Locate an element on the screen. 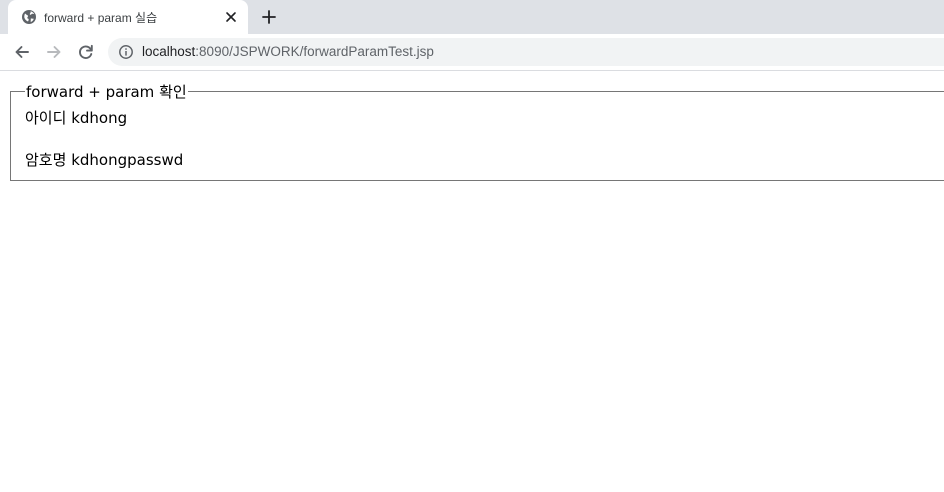 Image resolution: width=944 pixels, height=492 pixels. password-row: 암호명 kdhongpasswd is located at coordinates (484, 160).